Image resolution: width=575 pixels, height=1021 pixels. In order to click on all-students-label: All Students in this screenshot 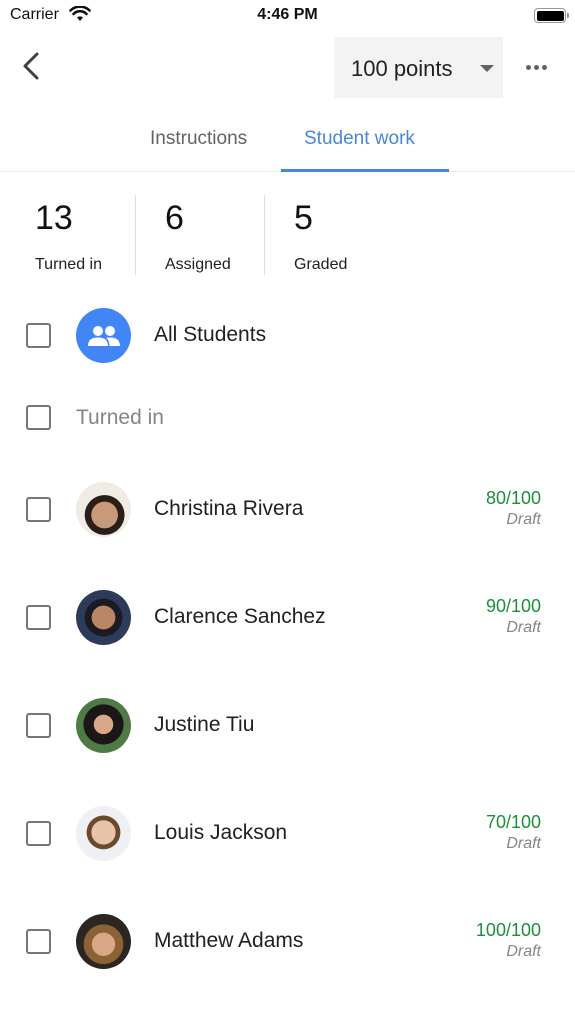, I will do `click(210, 334)`.